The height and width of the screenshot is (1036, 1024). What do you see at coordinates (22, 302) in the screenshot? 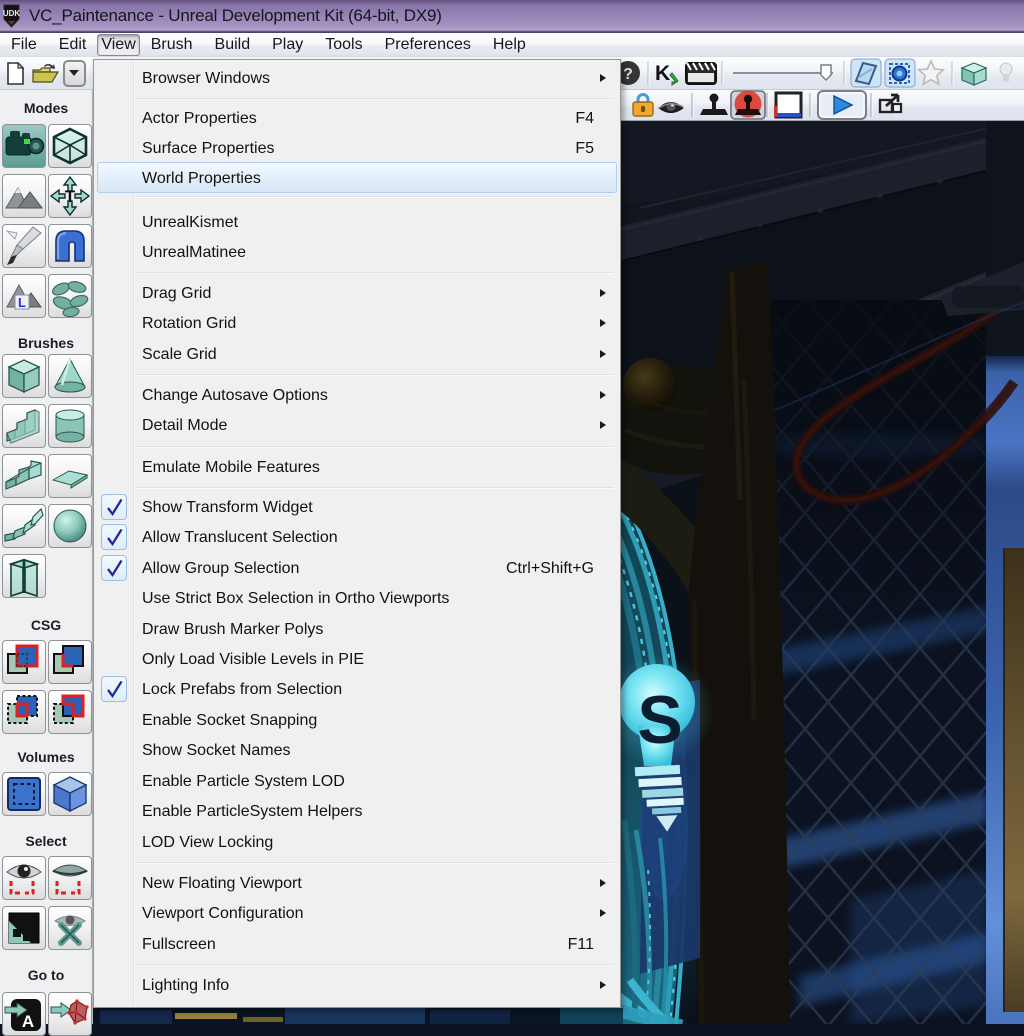
I see `svg-text: L` at bounding box center [22, 302].